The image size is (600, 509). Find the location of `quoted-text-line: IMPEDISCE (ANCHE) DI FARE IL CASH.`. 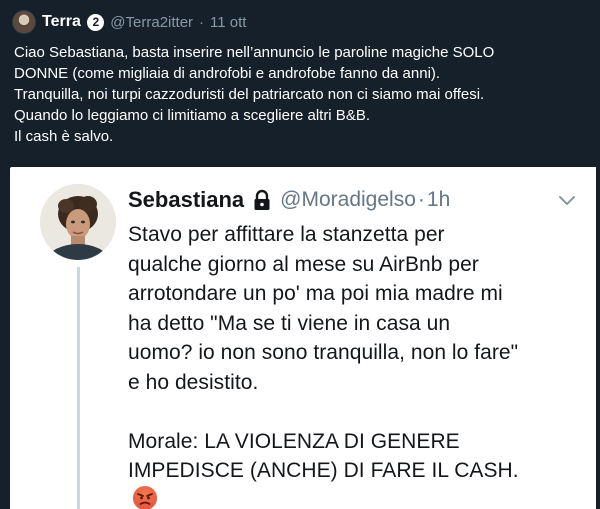

quoted-text-line: IMPEDISCE (ANCHE) DI FARE IL CASH. is located at coordinates (323, 470).